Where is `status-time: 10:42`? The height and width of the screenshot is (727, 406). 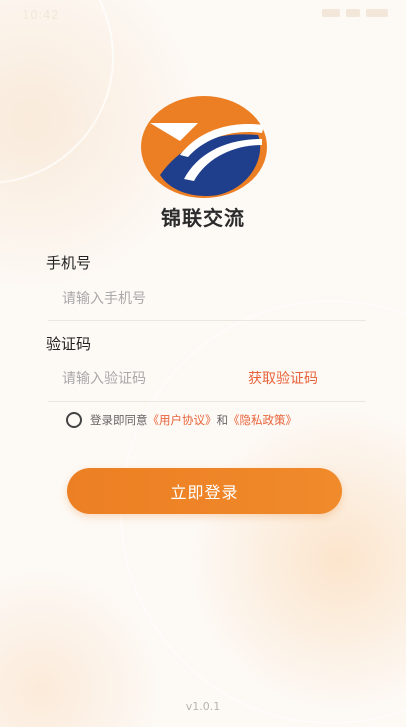
status-time: 10:42 is located at coordinates (41, 15).